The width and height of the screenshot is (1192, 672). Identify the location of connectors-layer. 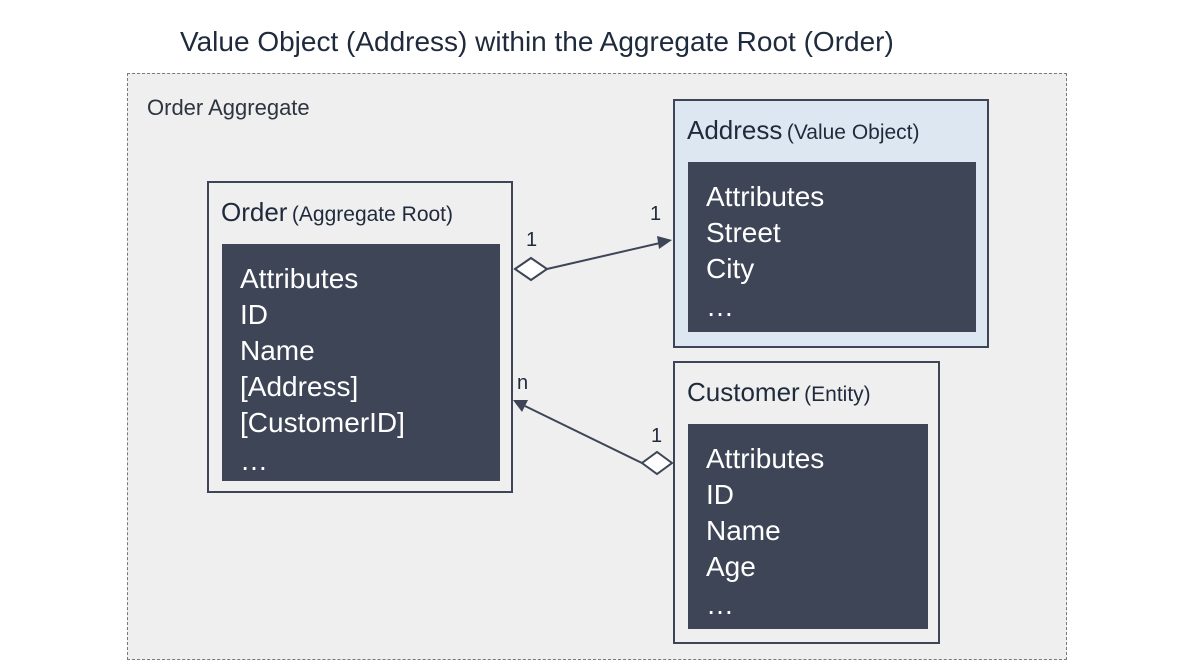
(593, 356).